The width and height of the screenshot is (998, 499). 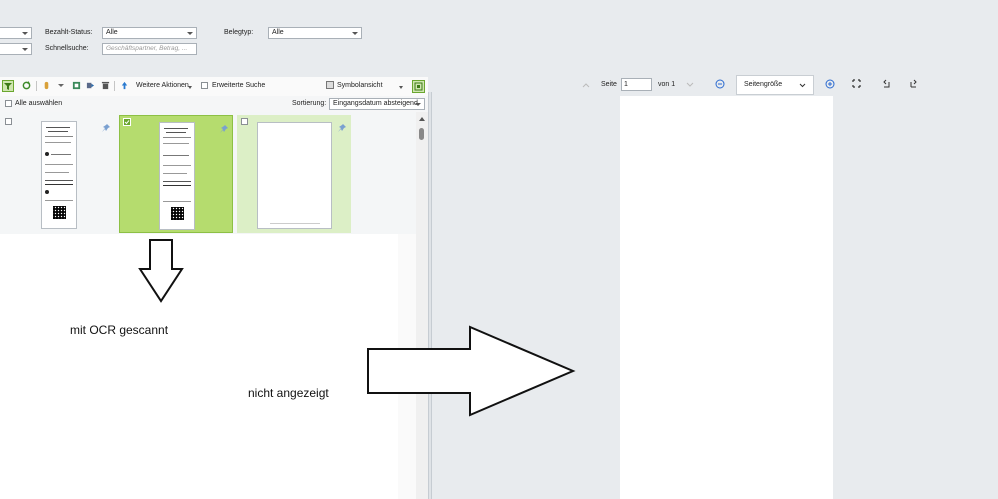 What do you see at coordinates (471, 371) in the screenshot?
I see `right-arrow-annotation` at bounding box center [471, 371].